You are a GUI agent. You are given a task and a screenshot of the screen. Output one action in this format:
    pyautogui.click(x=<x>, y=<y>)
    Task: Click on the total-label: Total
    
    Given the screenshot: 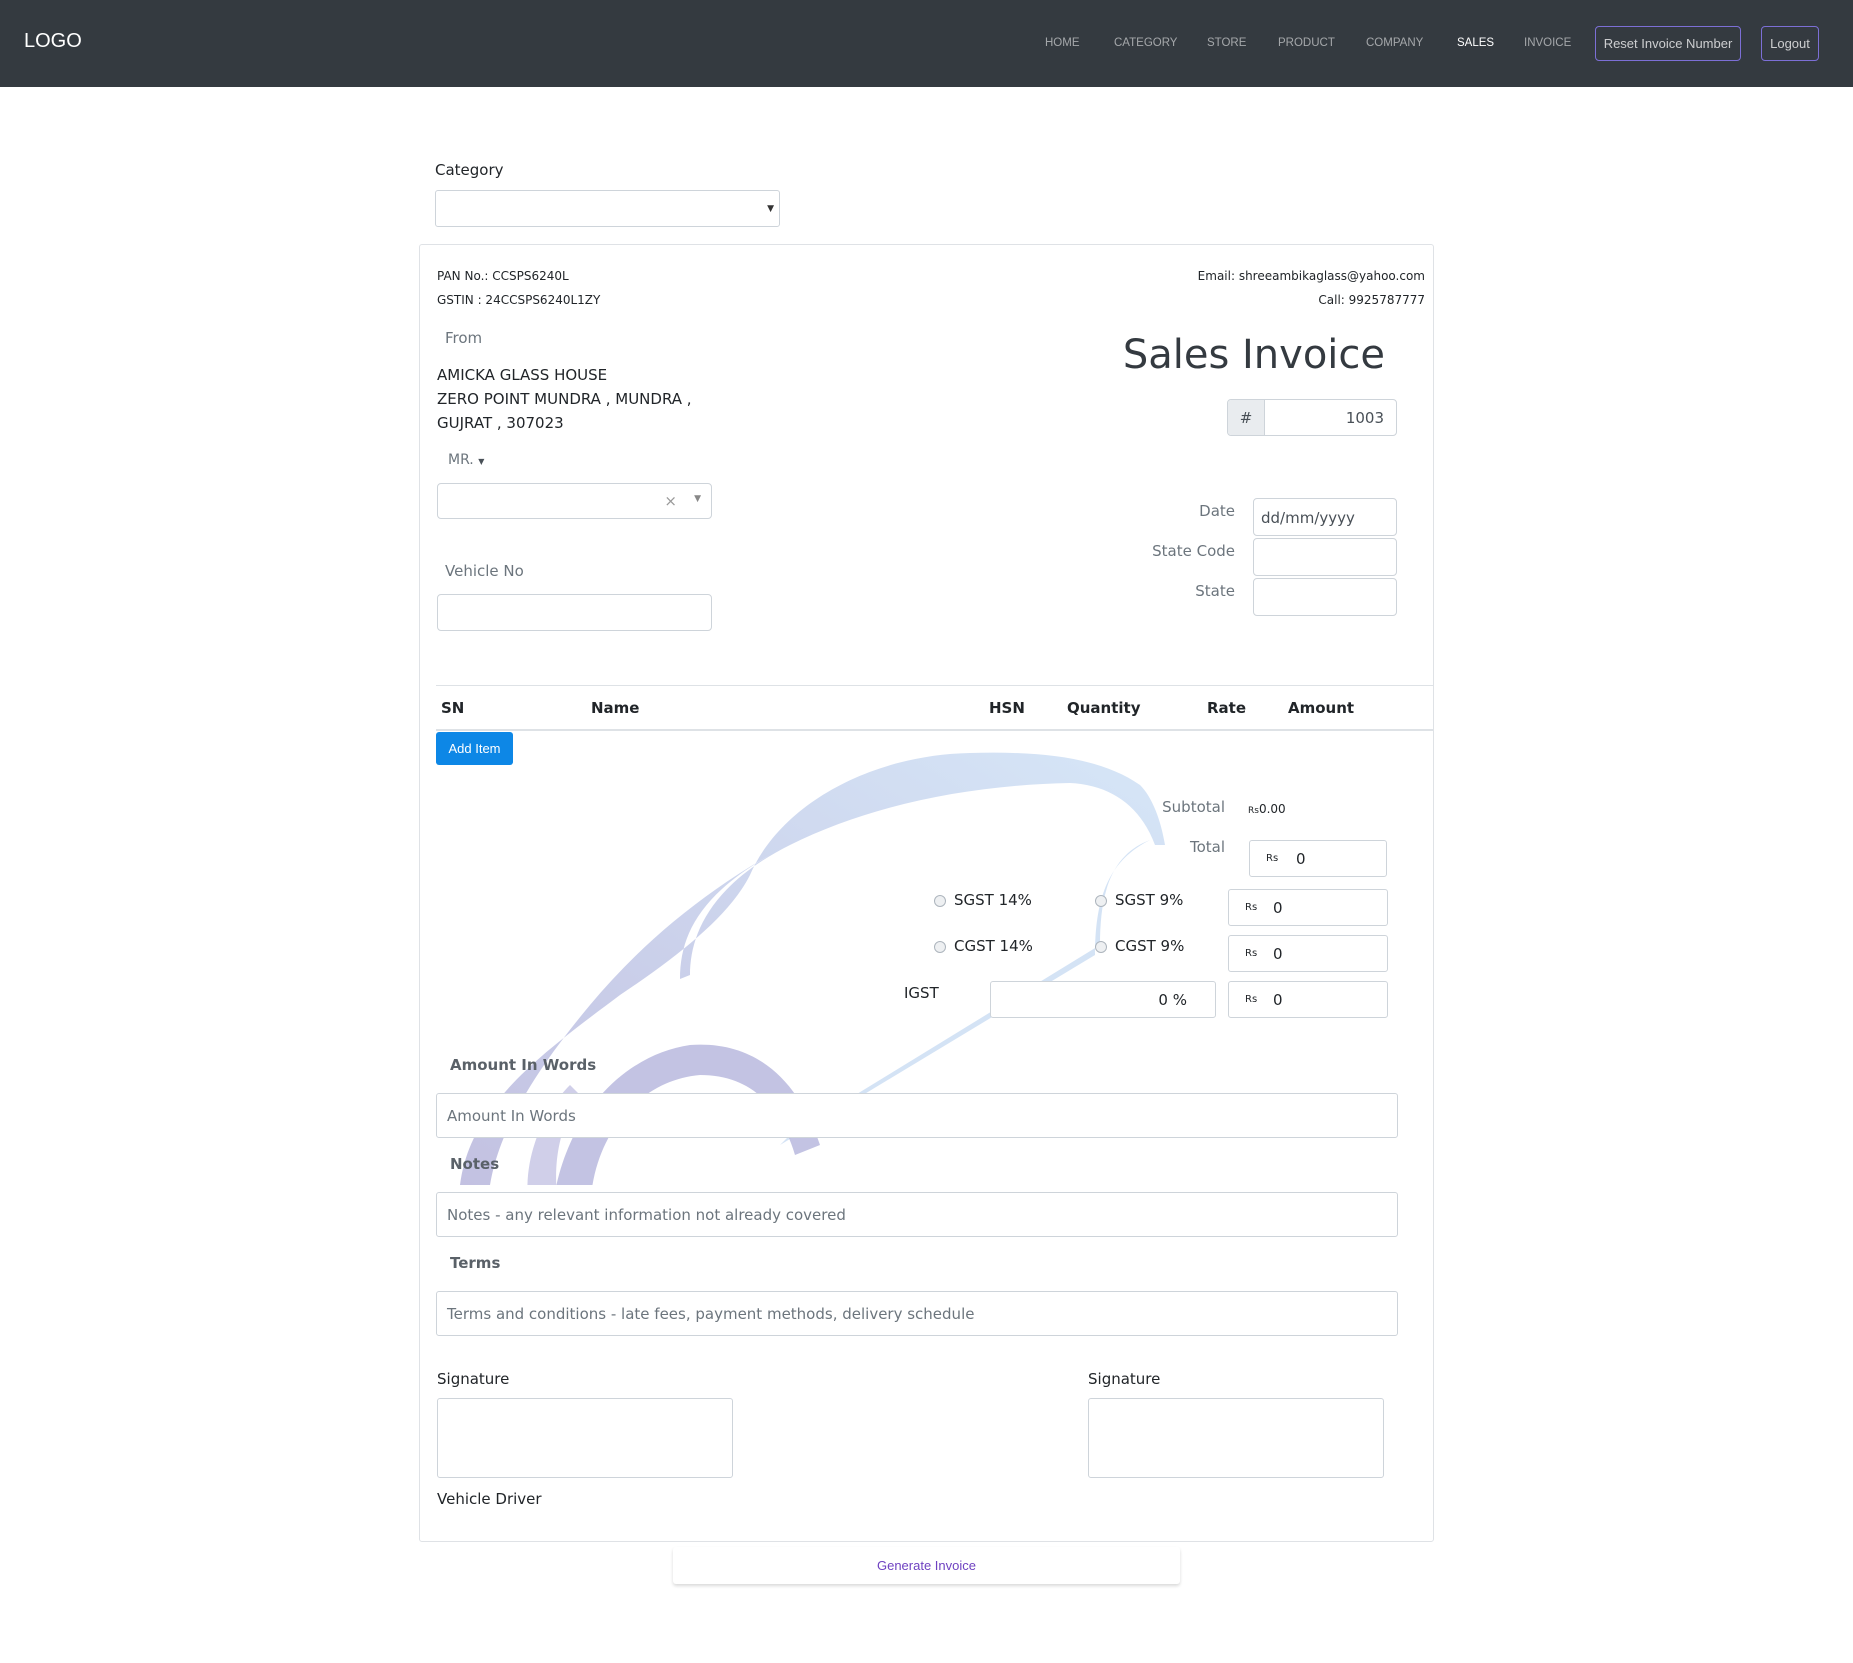 What is the action you would take?
    pyautogui.click(x=1207, y=847)
    